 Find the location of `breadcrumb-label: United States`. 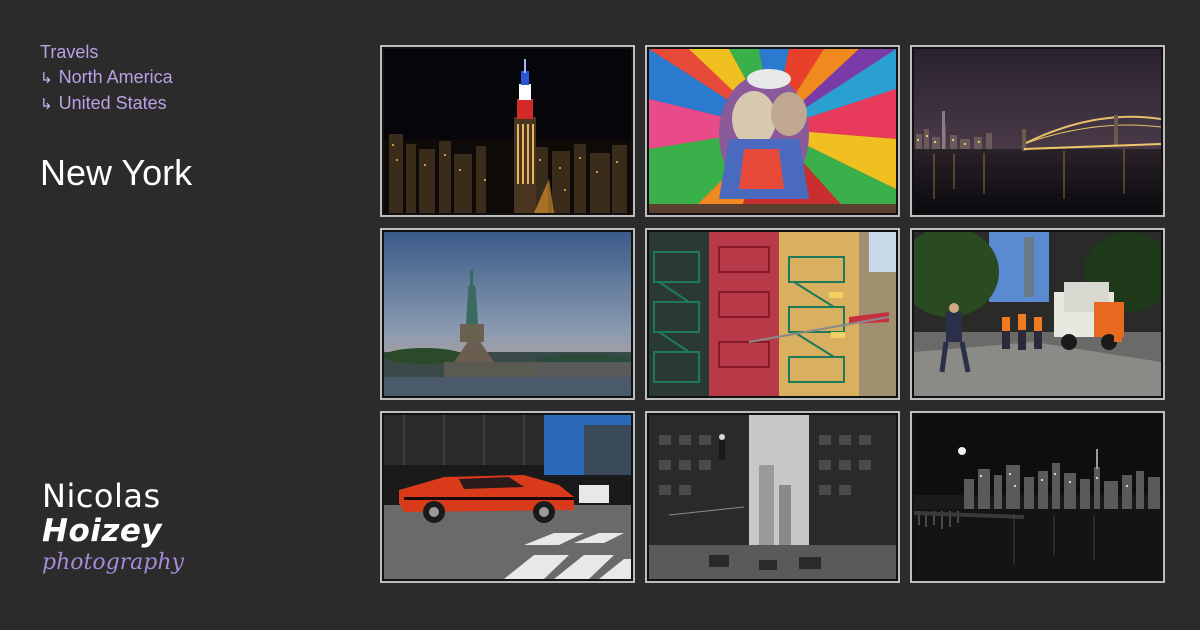

breadcrumb-label: United States is located at coordinates (112, 103).